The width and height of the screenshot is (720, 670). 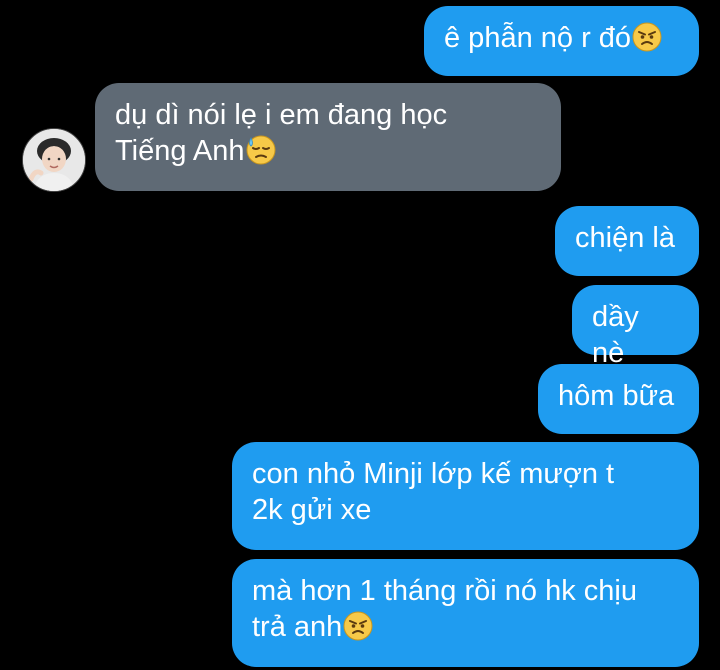 What do you see at coordinates (615, 335) in the screenshot?
I see `message-text: dầy nè` at bounding box center [615, 335].